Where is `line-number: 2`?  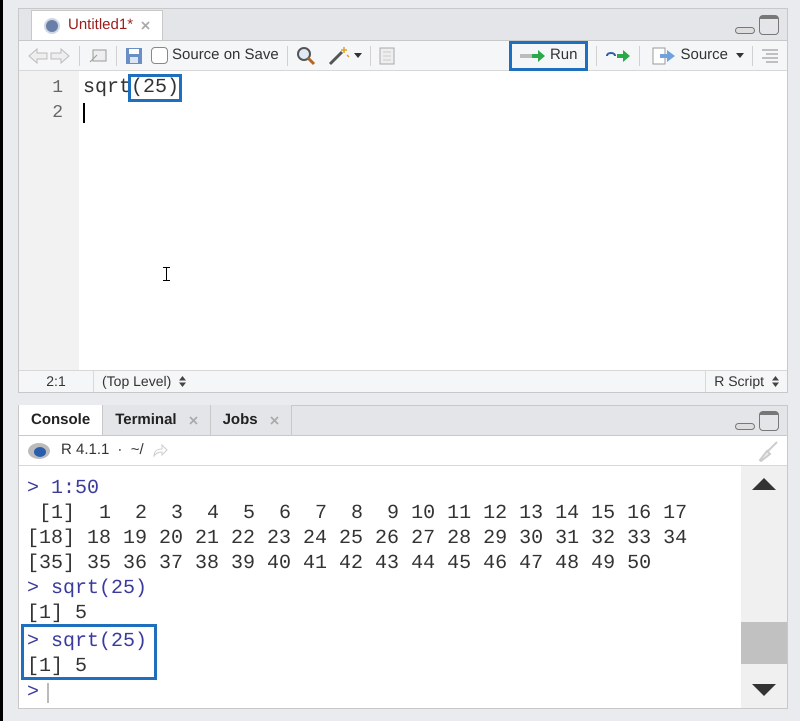 line-number: 2 is located at coordinates (57, 113).